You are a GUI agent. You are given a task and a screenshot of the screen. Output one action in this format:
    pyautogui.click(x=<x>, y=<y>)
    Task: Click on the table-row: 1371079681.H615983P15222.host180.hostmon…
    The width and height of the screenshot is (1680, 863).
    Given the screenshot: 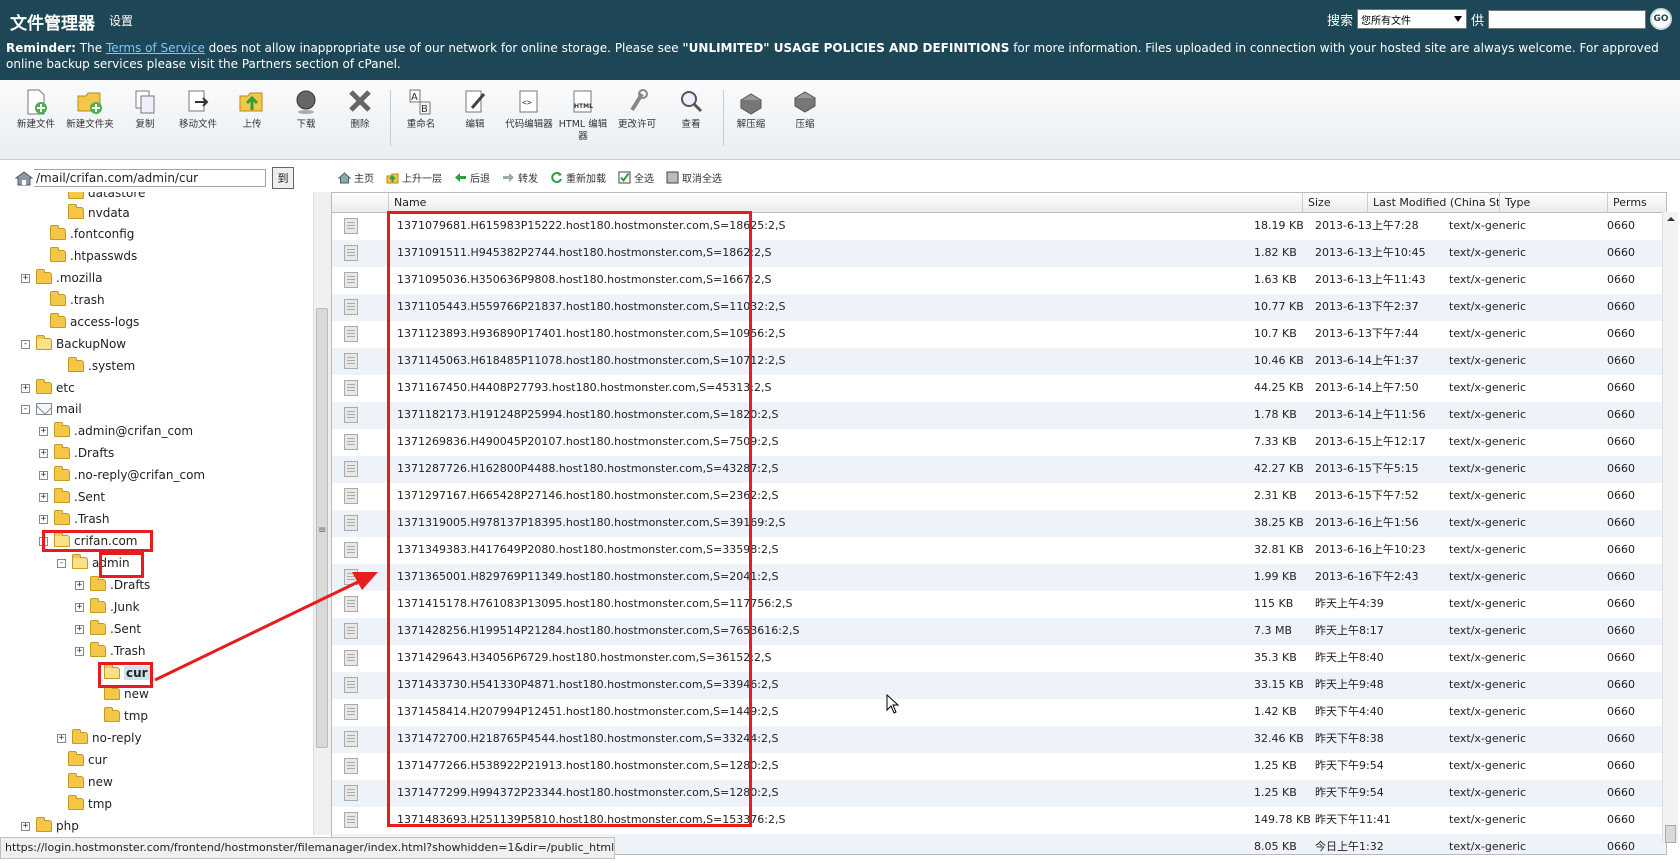 What is the action you would take?
    pyautogui.click(x=999, y=226)
    